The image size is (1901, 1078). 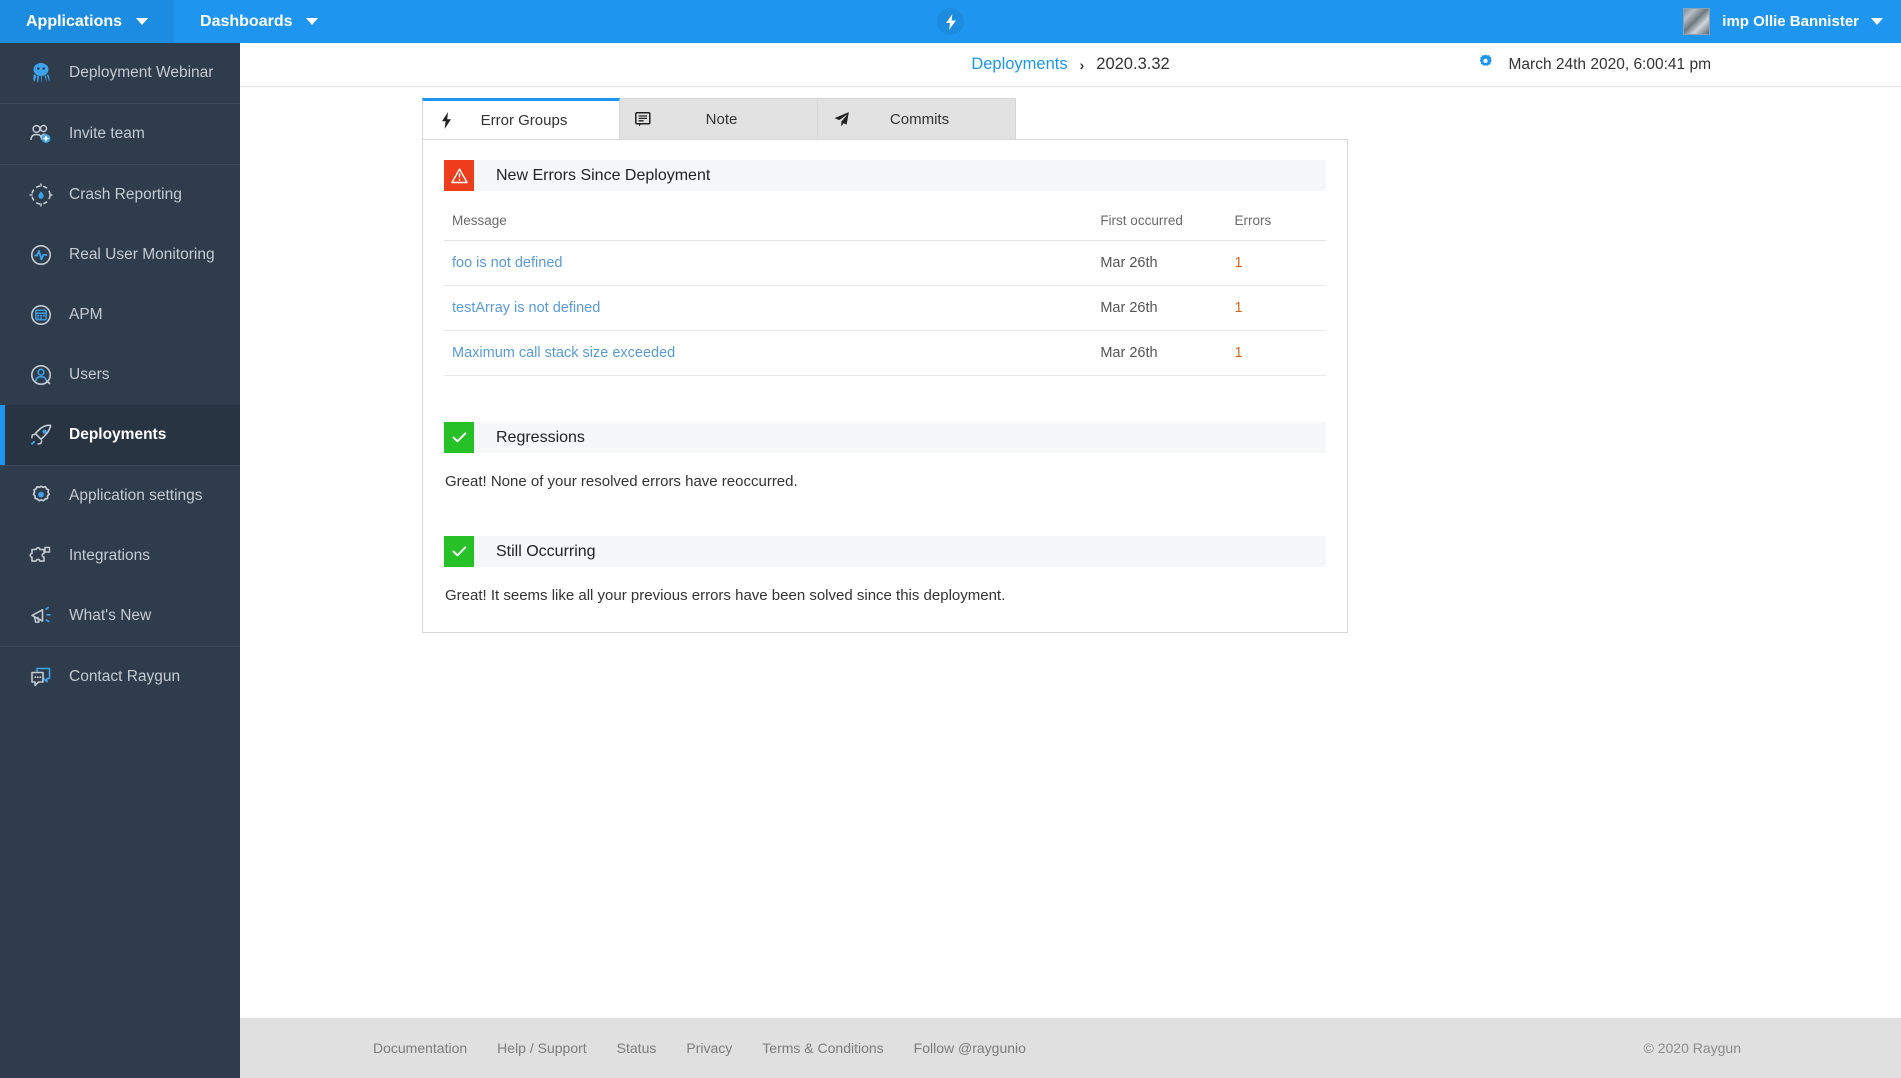 I want to click on chat-icon, so click(x=41, y=677).